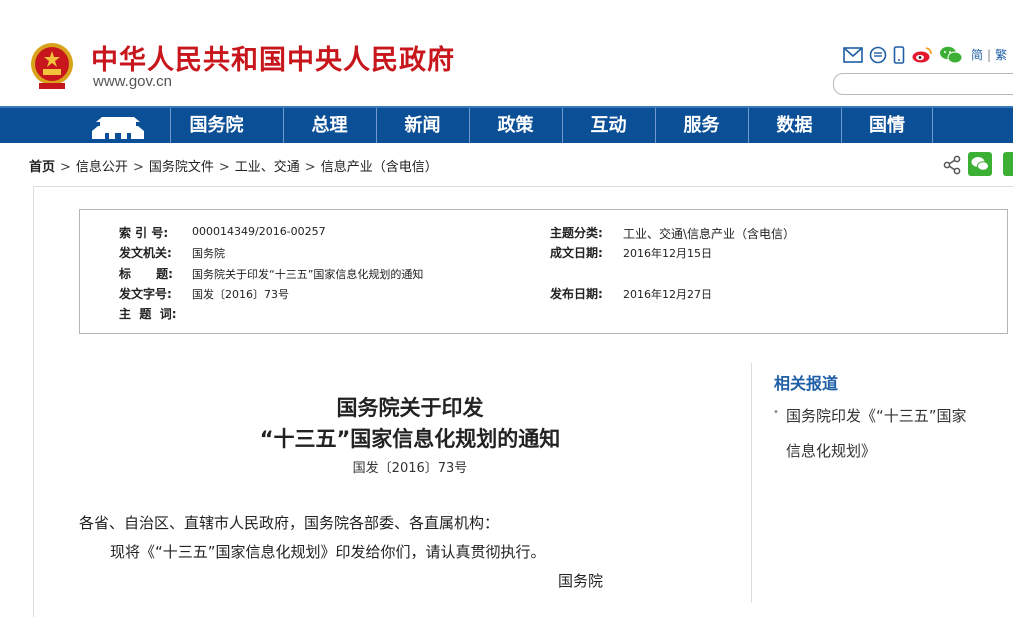 The image size is (1013, 617). What do you see at coordinates (102, 167) in the screenshot?
I see `breadcrumb-item: 信息公开` at bounding box center [102, 167].